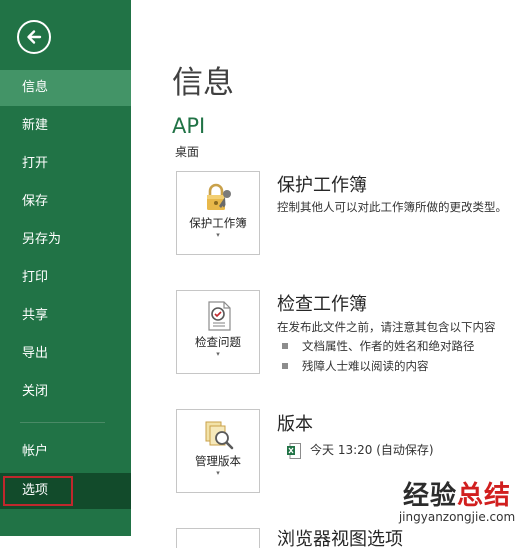 The image size is (525, 551). I want to click on version-entry-text: 今天 13:20 (自动保存), so click(372, 450).